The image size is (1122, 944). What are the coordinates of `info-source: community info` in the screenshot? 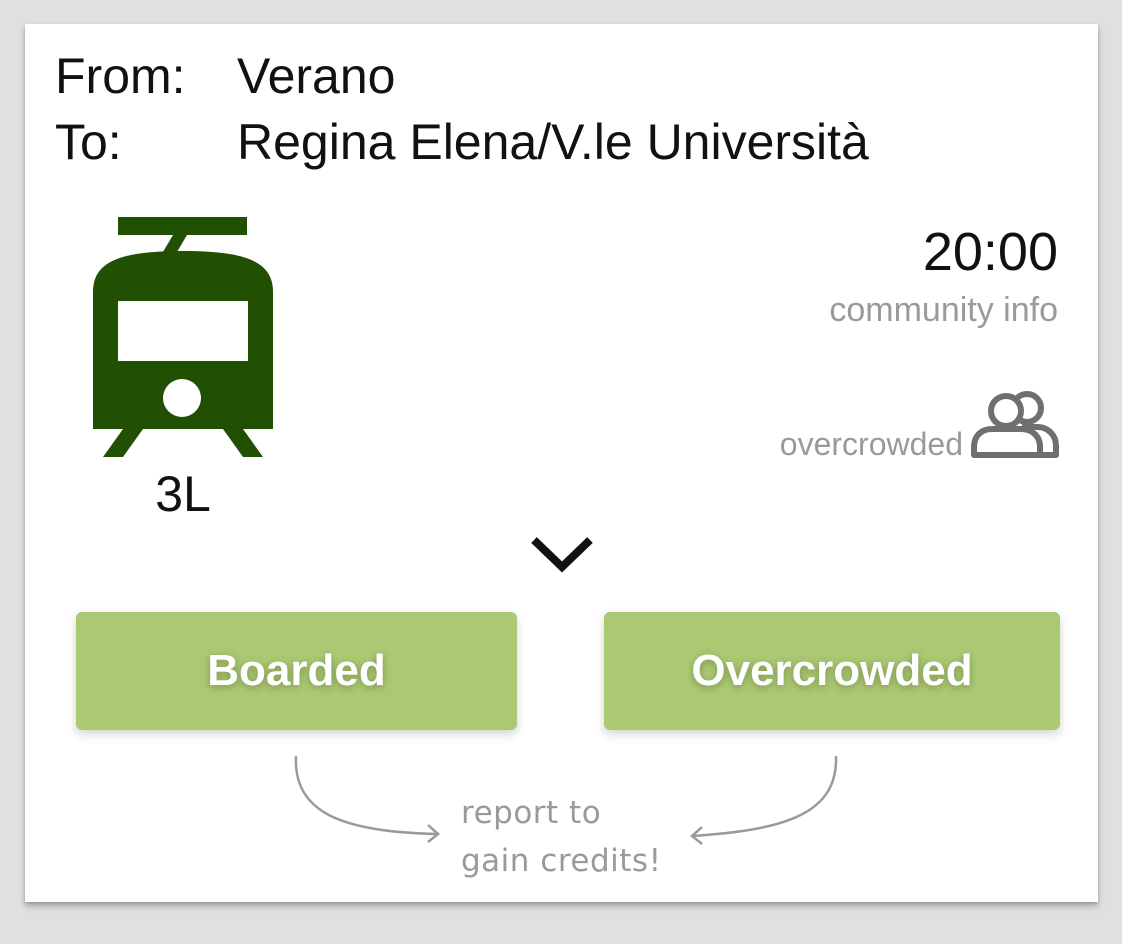 It's located at (943, 310).